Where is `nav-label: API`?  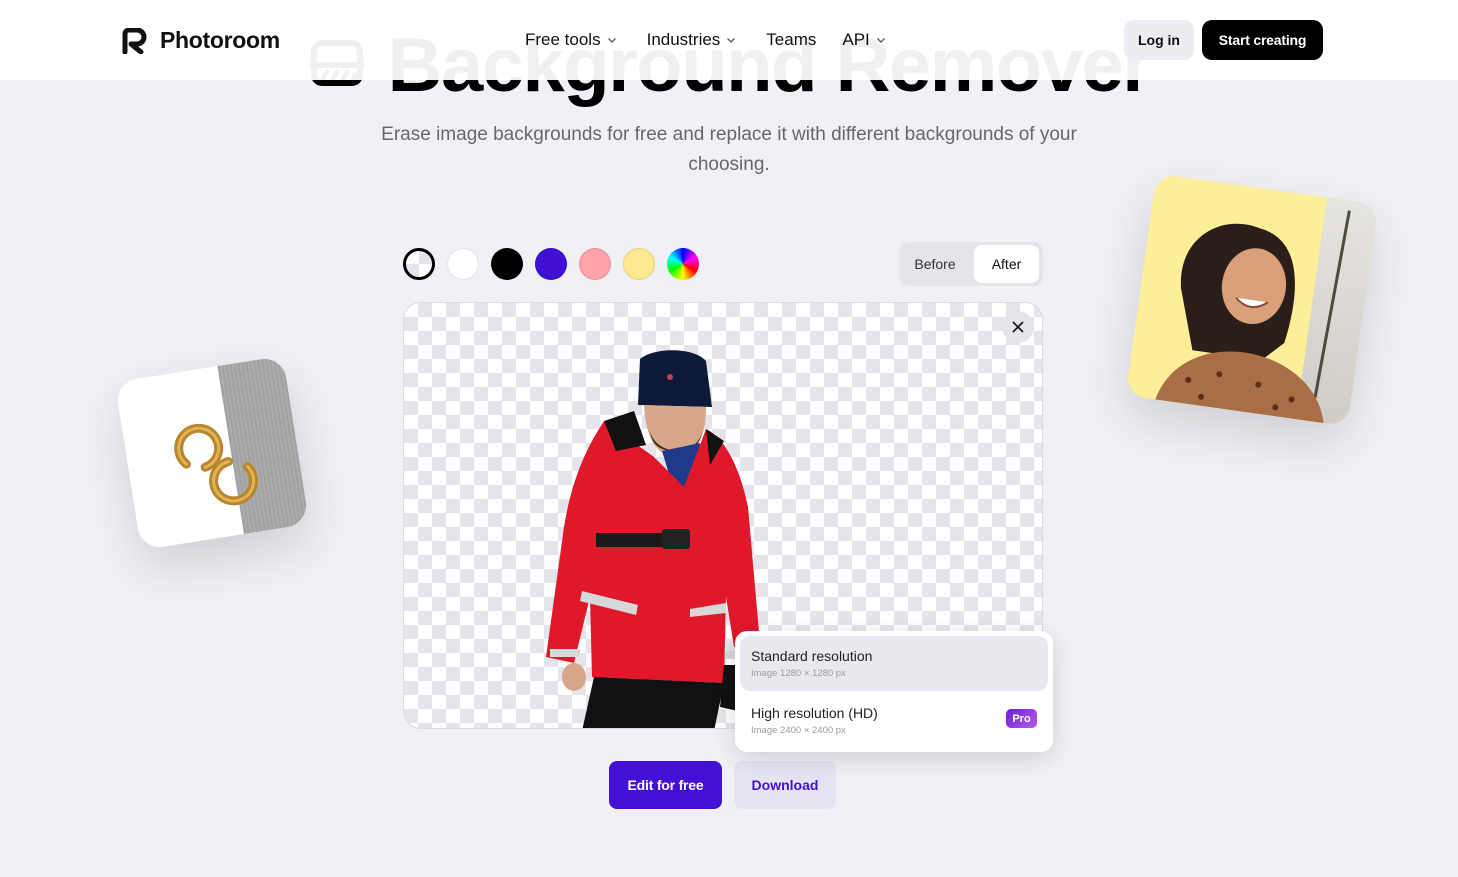
nav-label: API is located at coordinates (856, 39).